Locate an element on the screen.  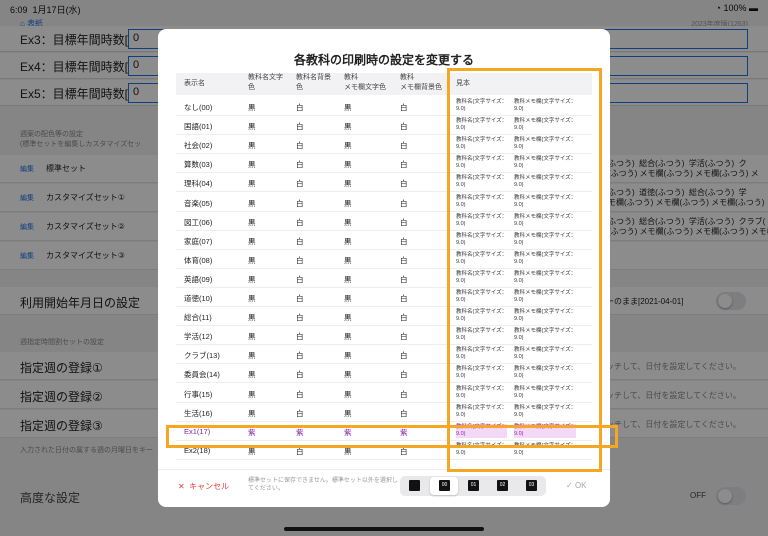
subject-name: 算数(03) is located at coordinates (198, 165).